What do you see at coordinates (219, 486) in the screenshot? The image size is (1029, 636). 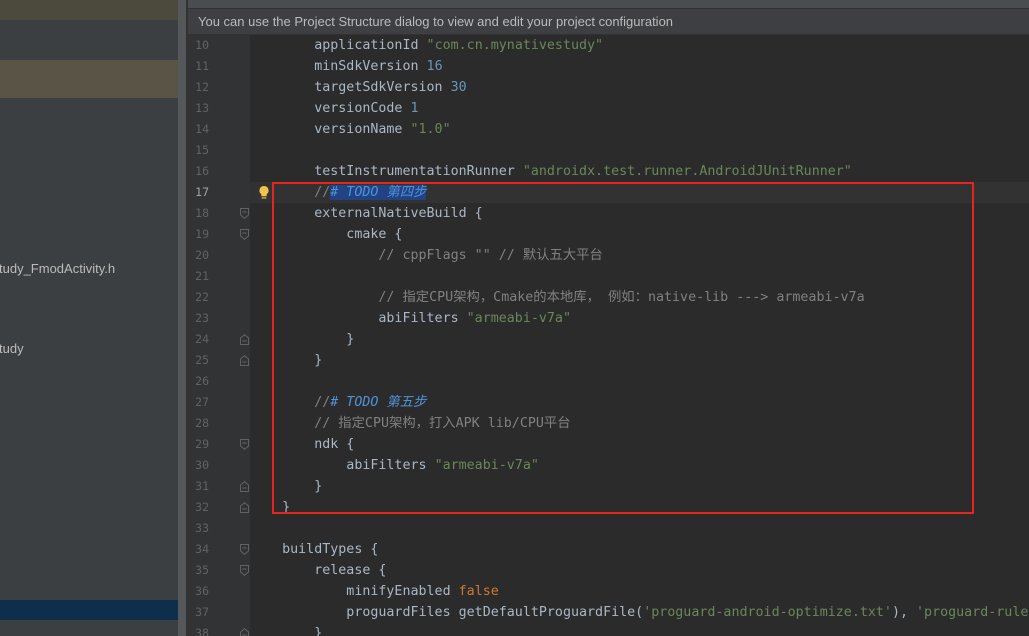 I see `gutter-row: 31` at bounding box center [219, 486].